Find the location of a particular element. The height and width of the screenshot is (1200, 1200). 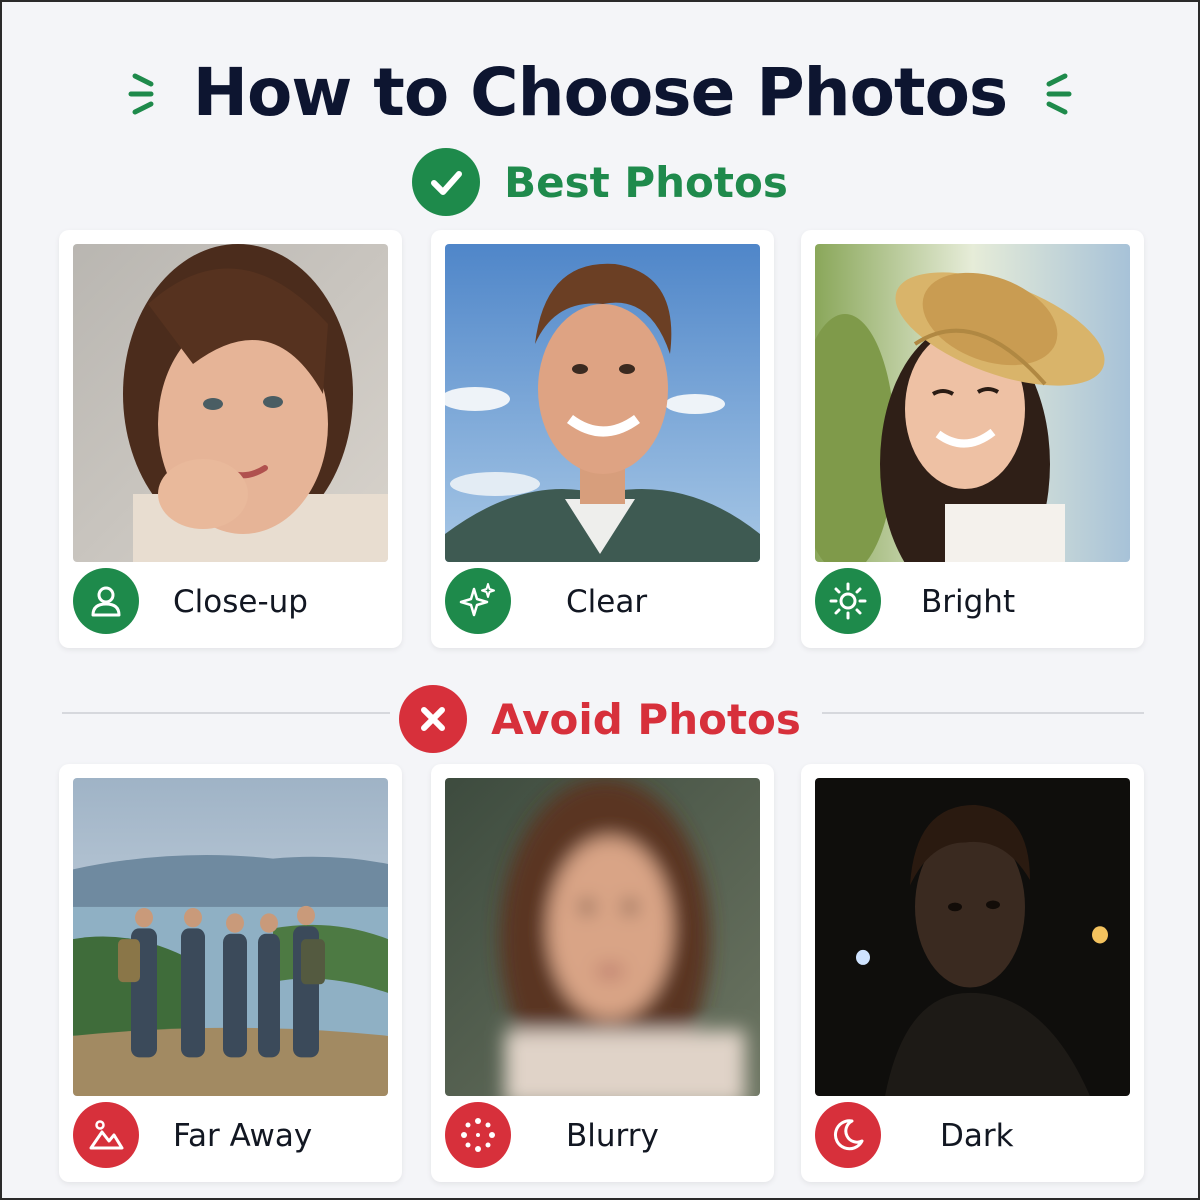

card-label: Bright is located at coordinates (968, 602).